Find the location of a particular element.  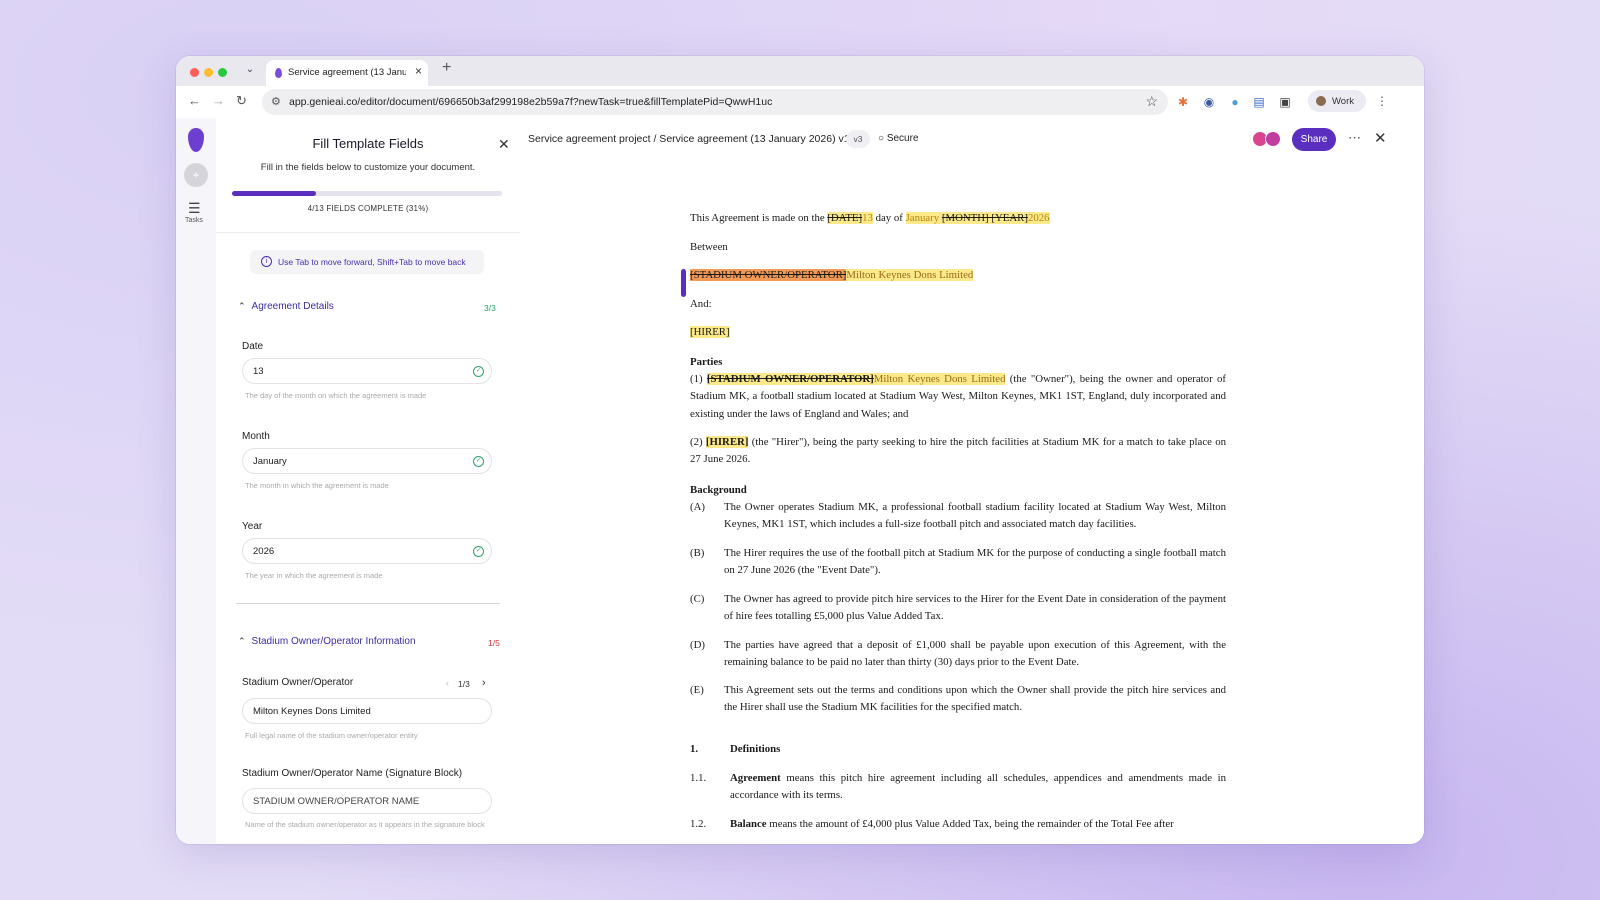

field-label-month: Month is located at coordinates (256, 436).